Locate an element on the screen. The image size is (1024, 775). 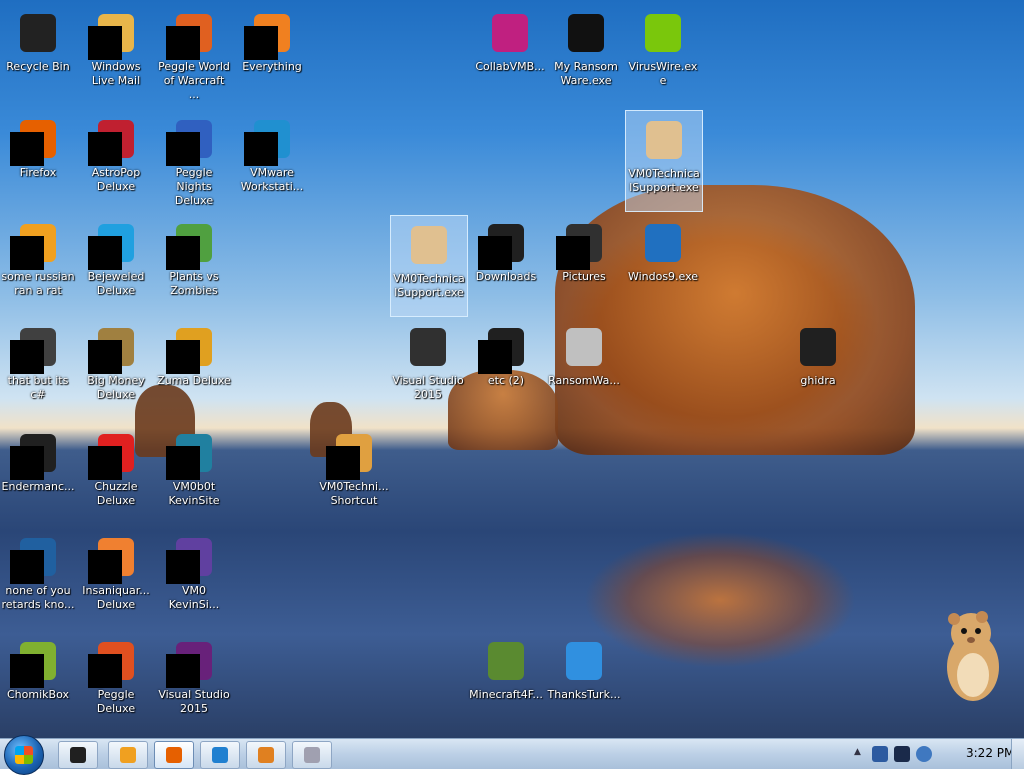
none-of-you-icon is located at coordinates (36, 559).